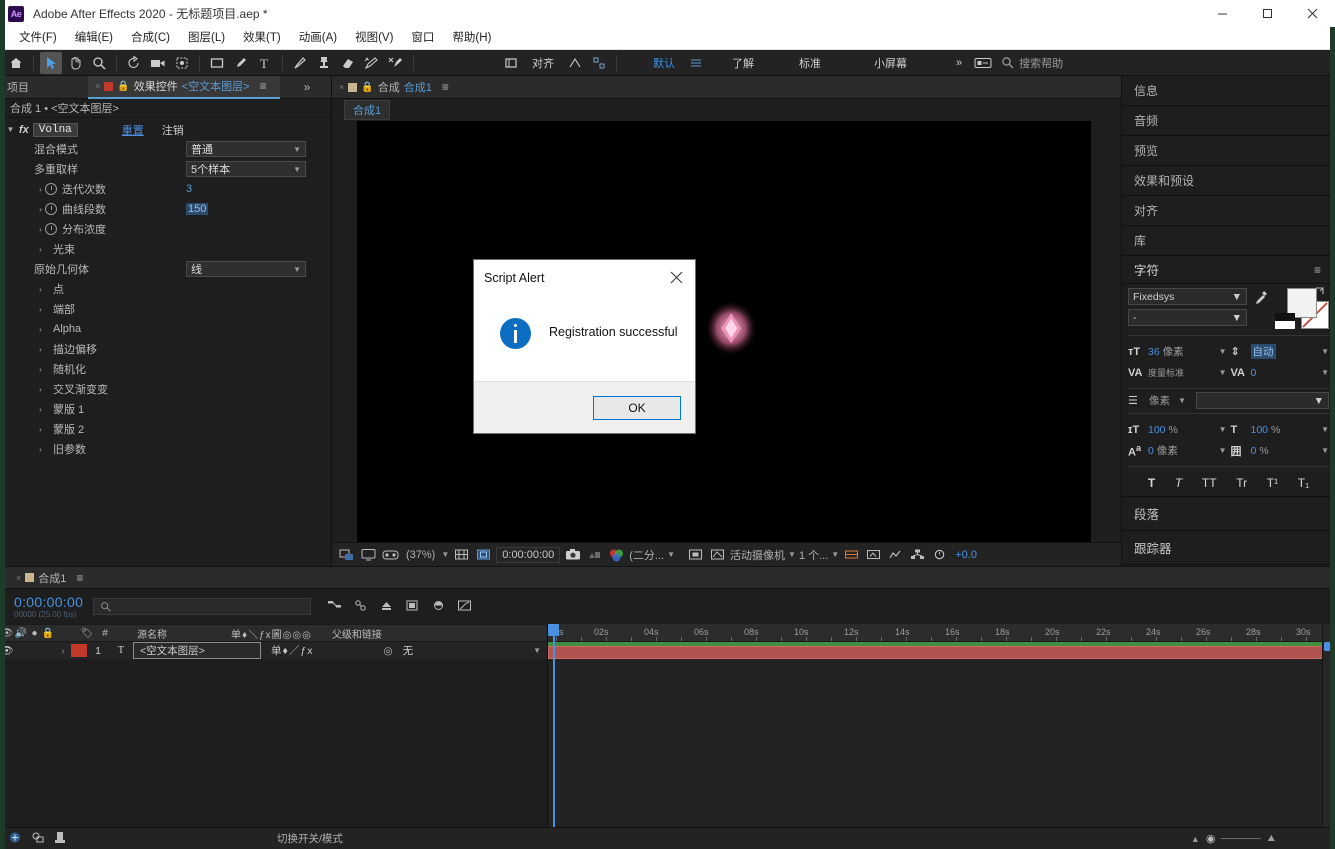 The width and height of the screenshot is (1335, 849). What do you see at coordinates (300, 63) in the screenshot?
I see `brush-tool-icon` at bounding box center [300, 63].